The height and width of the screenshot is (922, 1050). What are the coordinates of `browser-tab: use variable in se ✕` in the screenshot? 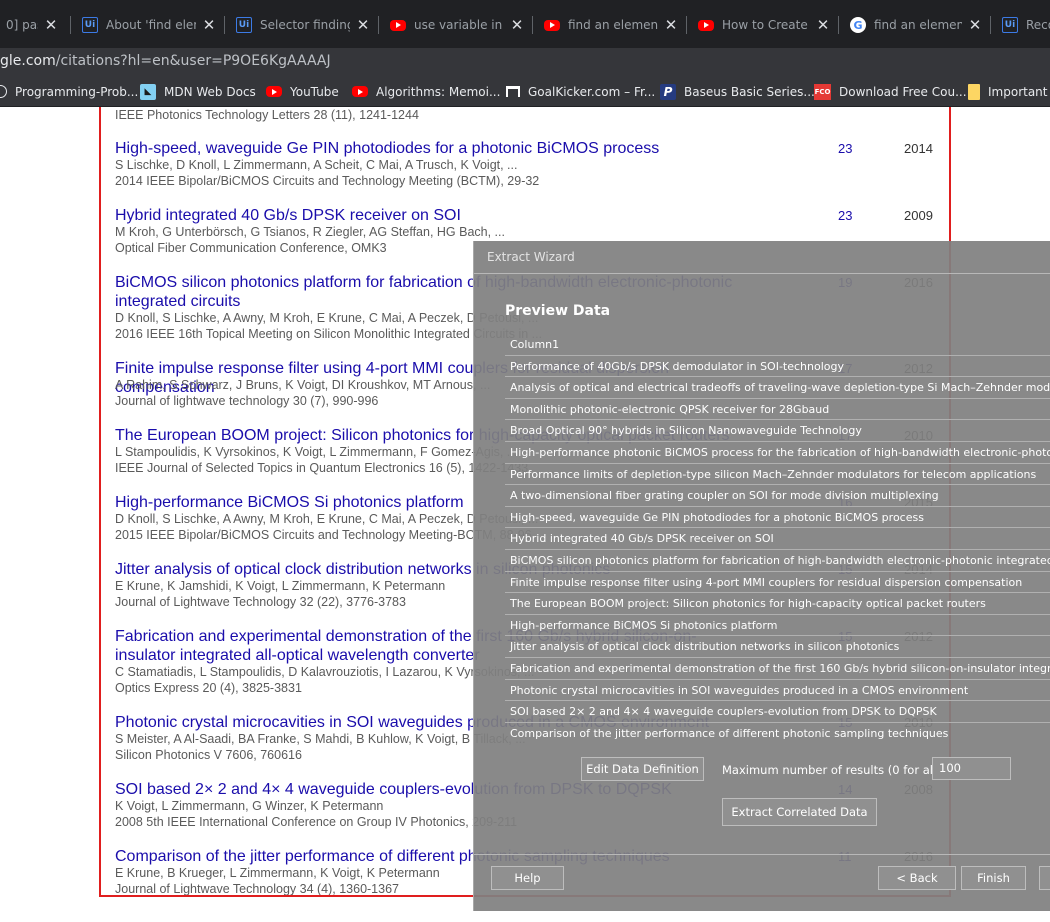 It's located at (456, 25).